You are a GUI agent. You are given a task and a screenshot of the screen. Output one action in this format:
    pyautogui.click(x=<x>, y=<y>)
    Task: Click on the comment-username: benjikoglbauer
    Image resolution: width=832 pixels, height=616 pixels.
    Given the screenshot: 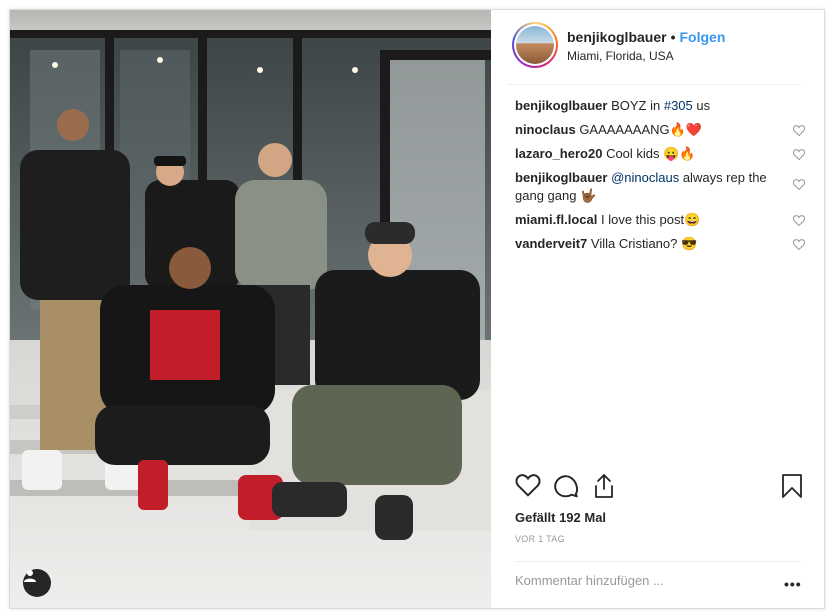 What is the action you would take?
    pyautogui.click(x=561, y=177)
    